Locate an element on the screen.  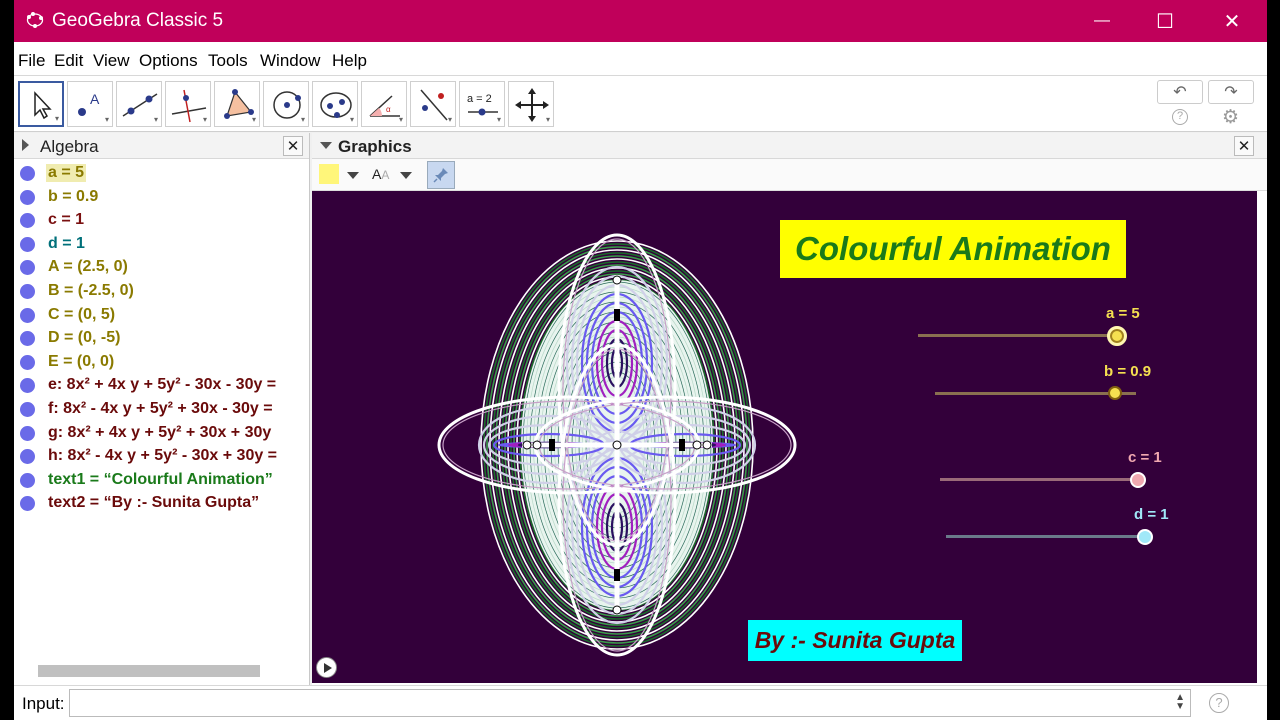
pin-button is located at coordinates (441, 175).